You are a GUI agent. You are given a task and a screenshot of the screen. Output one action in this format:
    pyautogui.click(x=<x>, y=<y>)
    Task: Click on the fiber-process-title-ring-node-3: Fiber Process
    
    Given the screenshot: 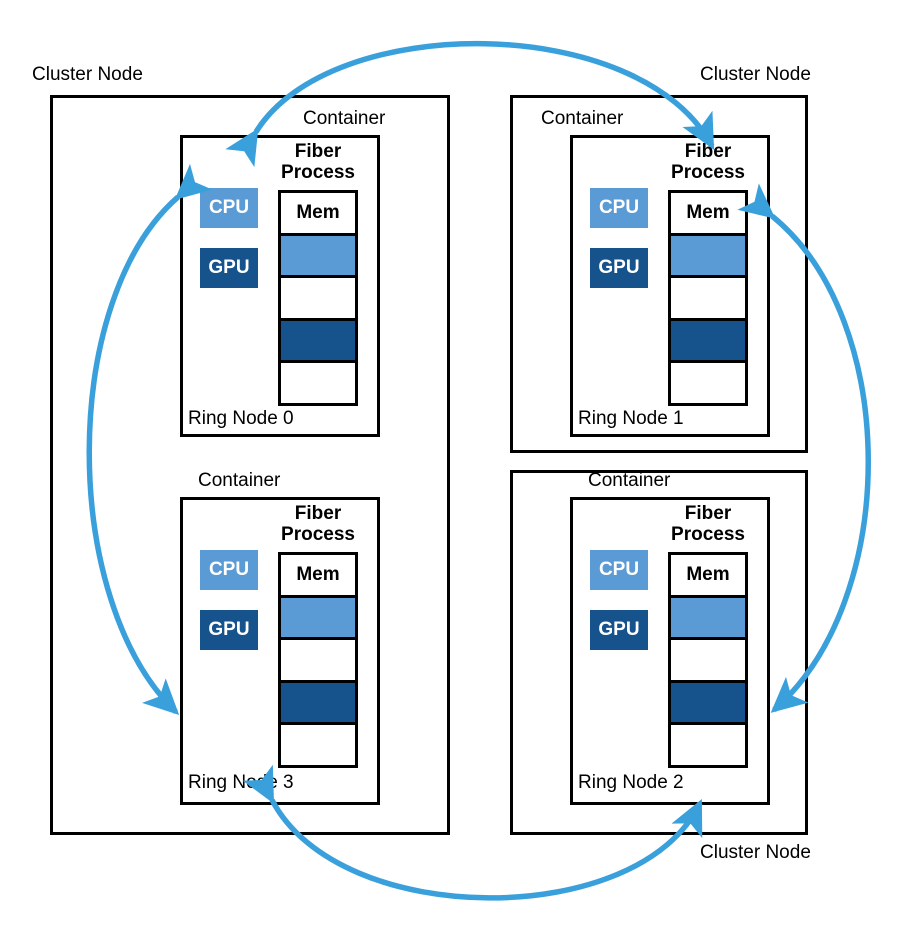 What is the action you would take?
    pyautogui.click(x=318, y=524)
    